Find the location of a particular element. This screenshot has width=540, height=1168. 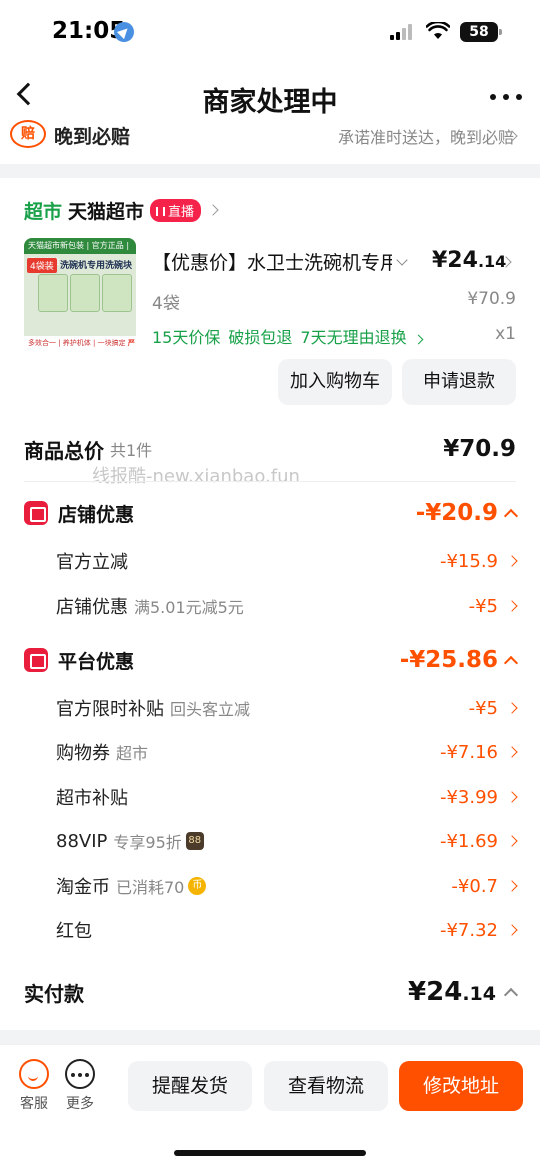

late-delivery-promise: 赔 晚到必赔 承诺准时送达，晚到必赔 is located at coordinates (270, 134).